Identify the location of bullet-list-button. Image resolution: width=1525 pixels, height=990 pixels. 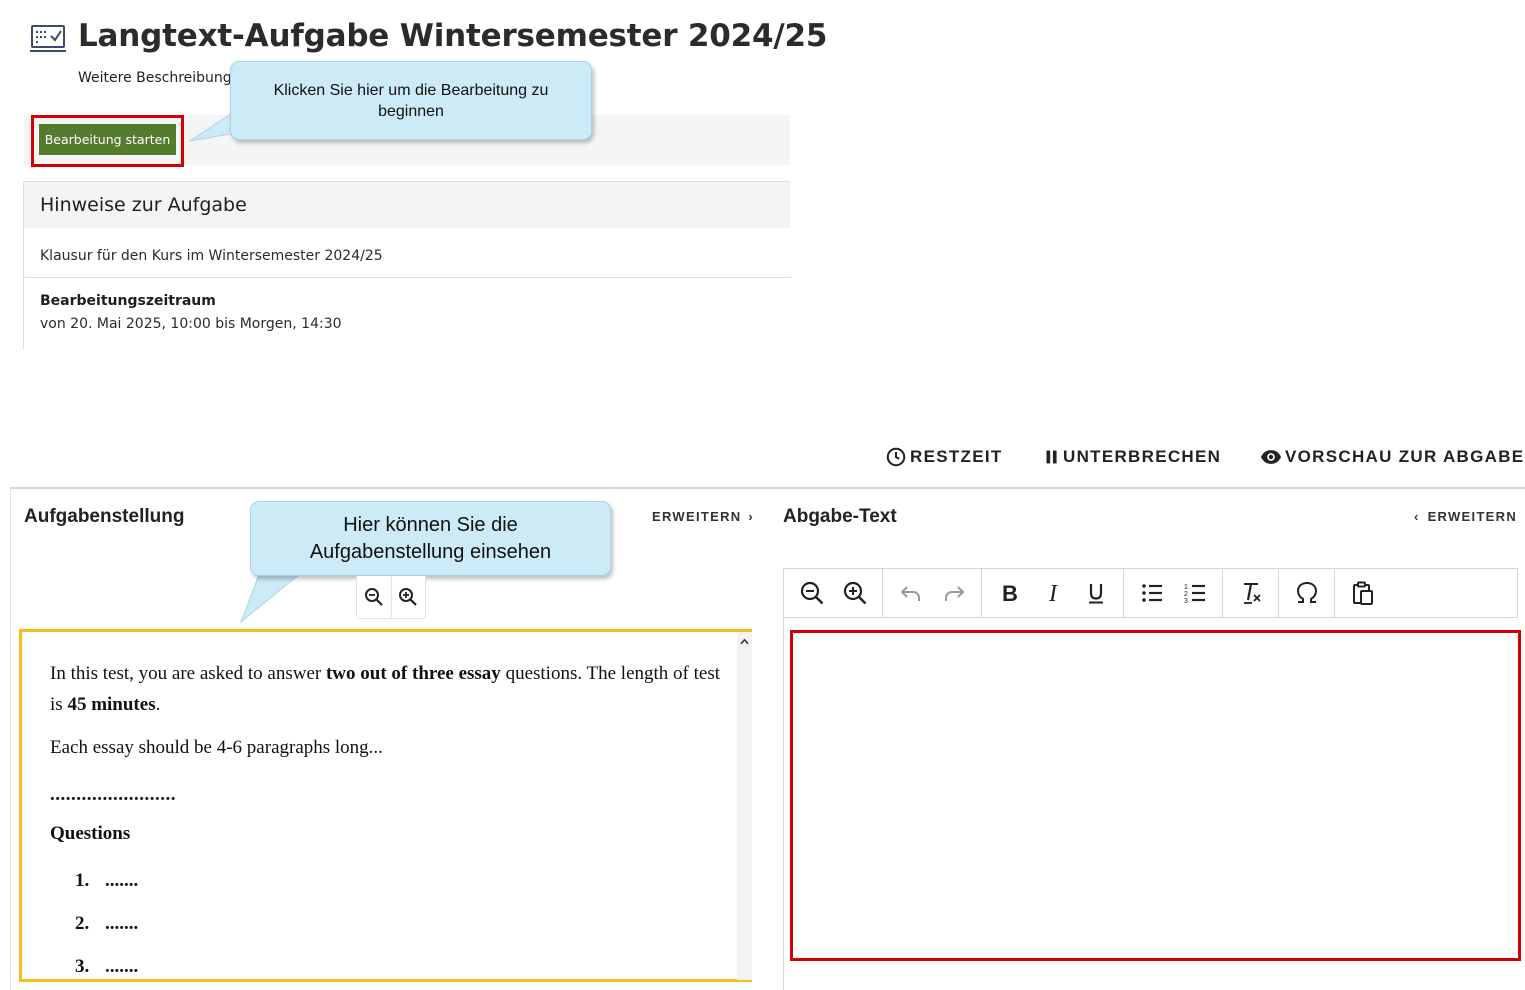
(1151, 593).